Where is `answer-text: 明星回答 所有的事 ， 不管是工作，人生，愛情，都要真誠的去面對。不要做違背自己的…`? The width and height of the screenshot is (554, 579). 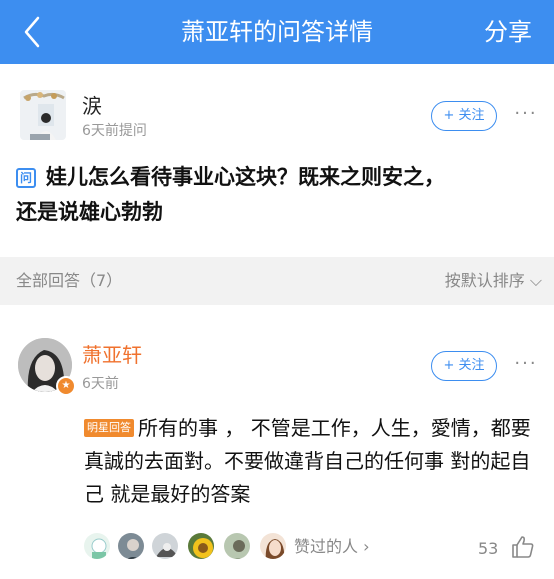 answer-text: 明星回答 所有的事 ， 不管是工作，人生，愛情，都要真誠的去面對。不要做違背自己的… is located at coordinates (310, 461).